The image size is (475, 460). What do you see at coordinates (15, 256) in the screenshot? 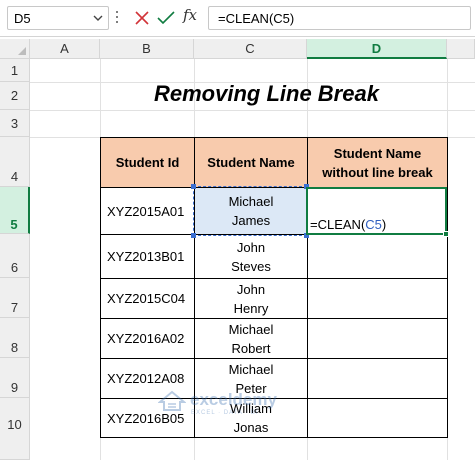
I see `row-header-6: 6` at bounding box center [15, 256].